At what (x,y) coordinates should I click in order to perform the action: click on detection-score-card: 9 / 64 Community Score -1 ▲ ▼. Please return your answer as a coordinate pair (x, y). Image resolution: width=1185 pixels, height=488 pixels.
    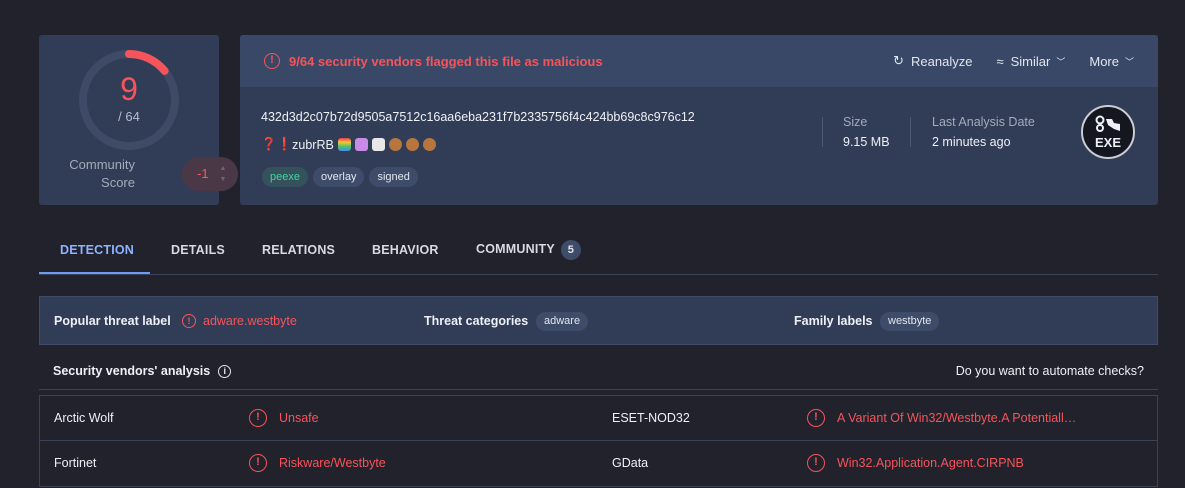
    Looking at the image, I should click on (138, 120).